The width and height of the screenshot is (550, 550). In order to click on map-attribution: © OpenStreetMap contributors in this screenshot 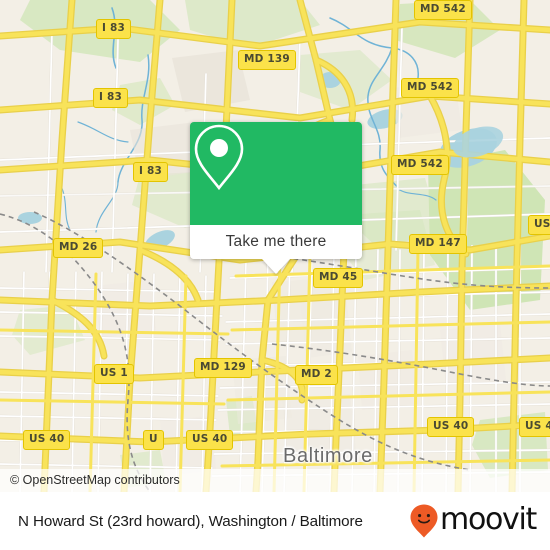, I will do `click(275, 480)`.